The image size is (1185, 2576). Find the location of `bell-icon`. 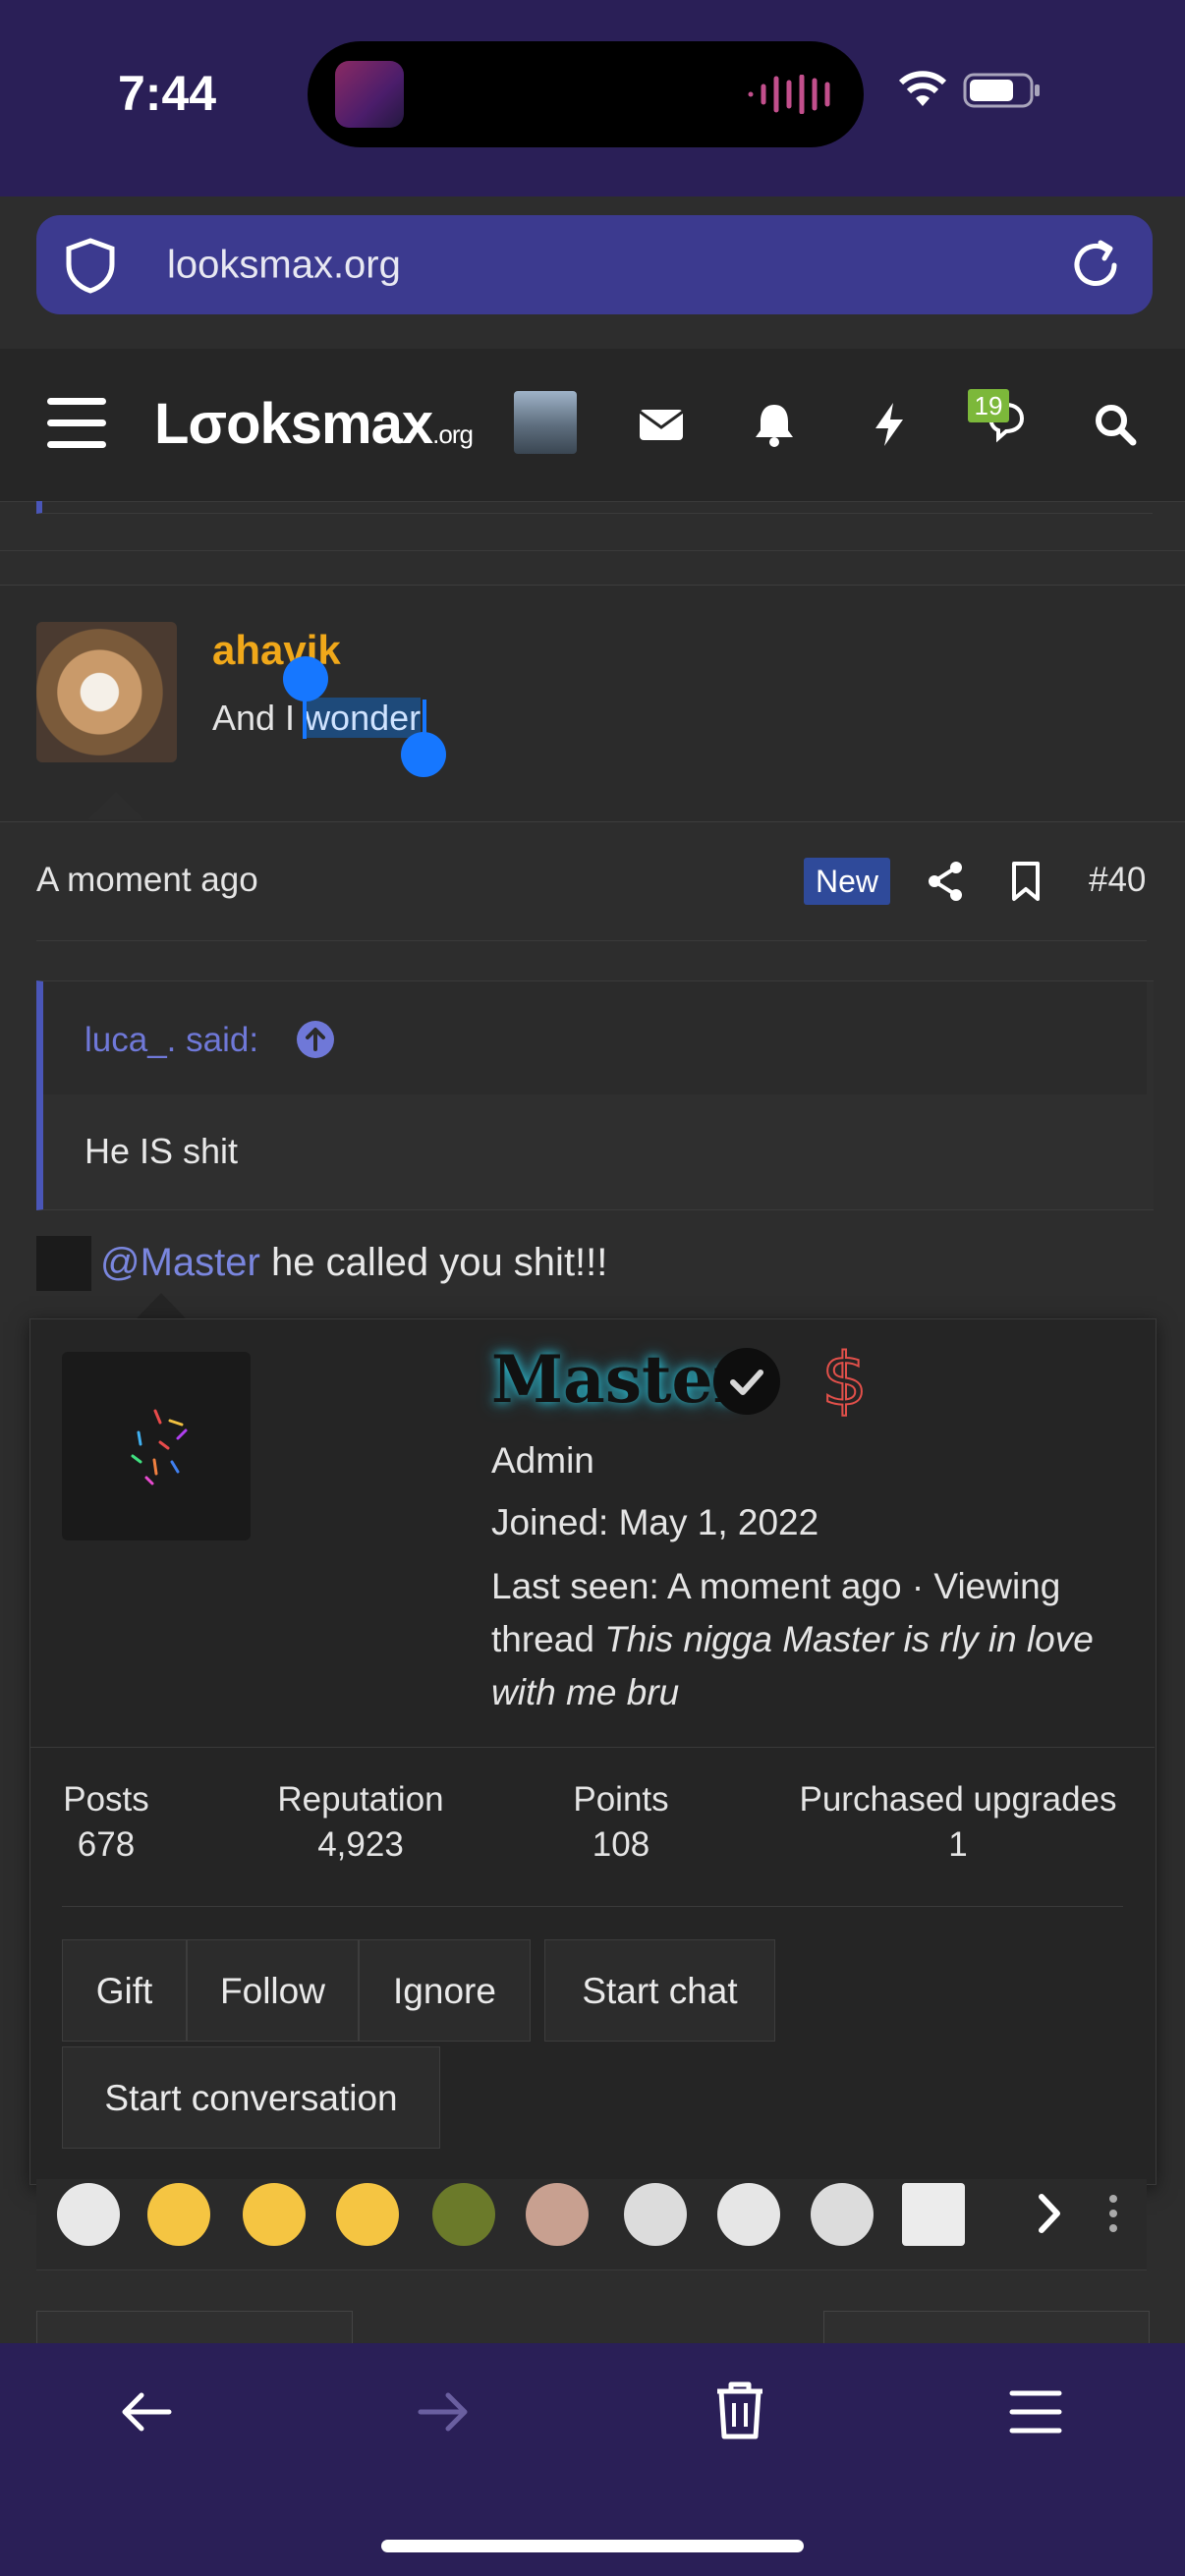

bell-icon is located at coordinates (775, 424).